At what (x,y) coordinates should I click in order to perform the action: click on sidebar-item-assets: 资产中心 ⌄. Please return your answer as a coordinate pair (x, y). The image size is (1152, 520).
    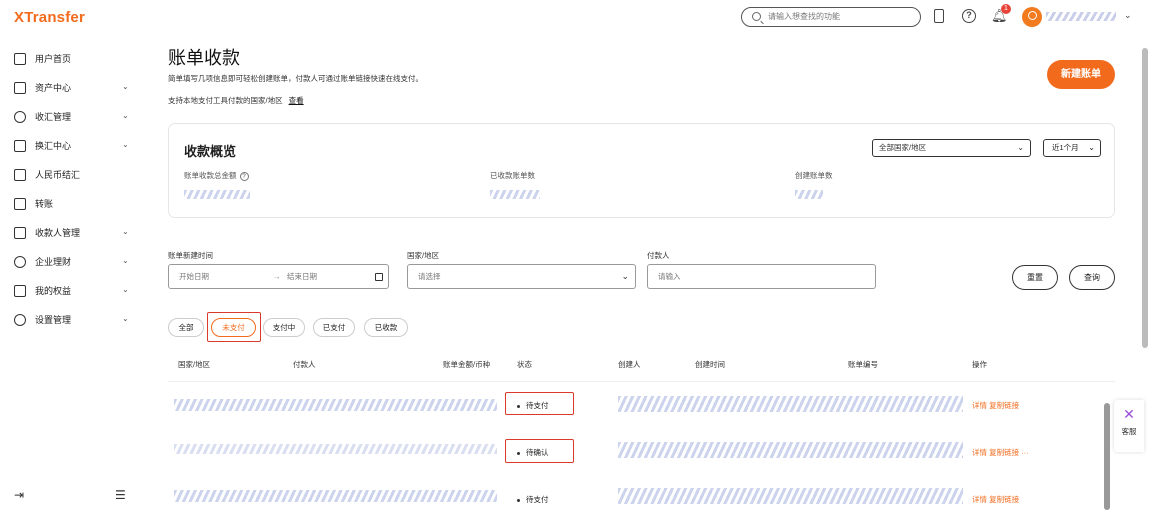
    Looking at the image, I should click on (70, 87).